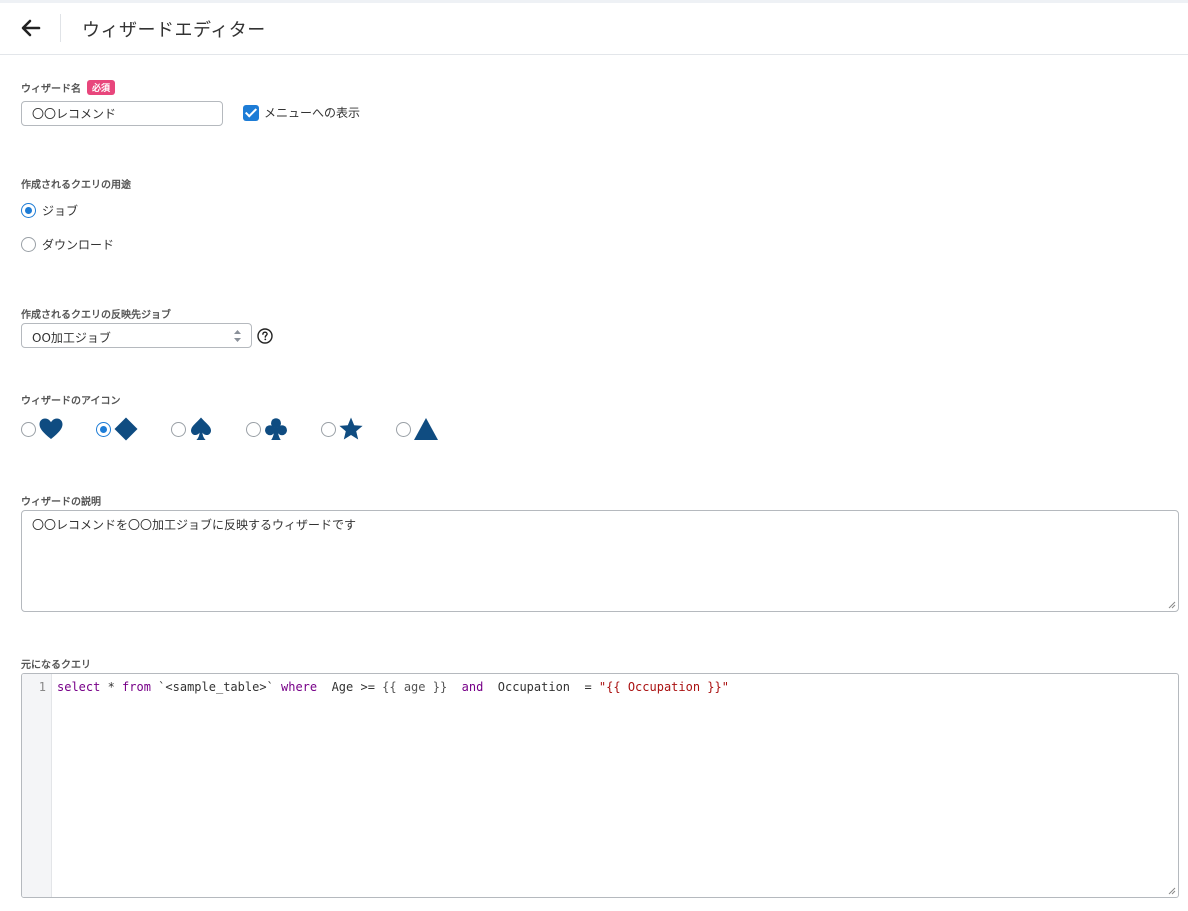  I want to click on icon-option-star, so click(342, 429).